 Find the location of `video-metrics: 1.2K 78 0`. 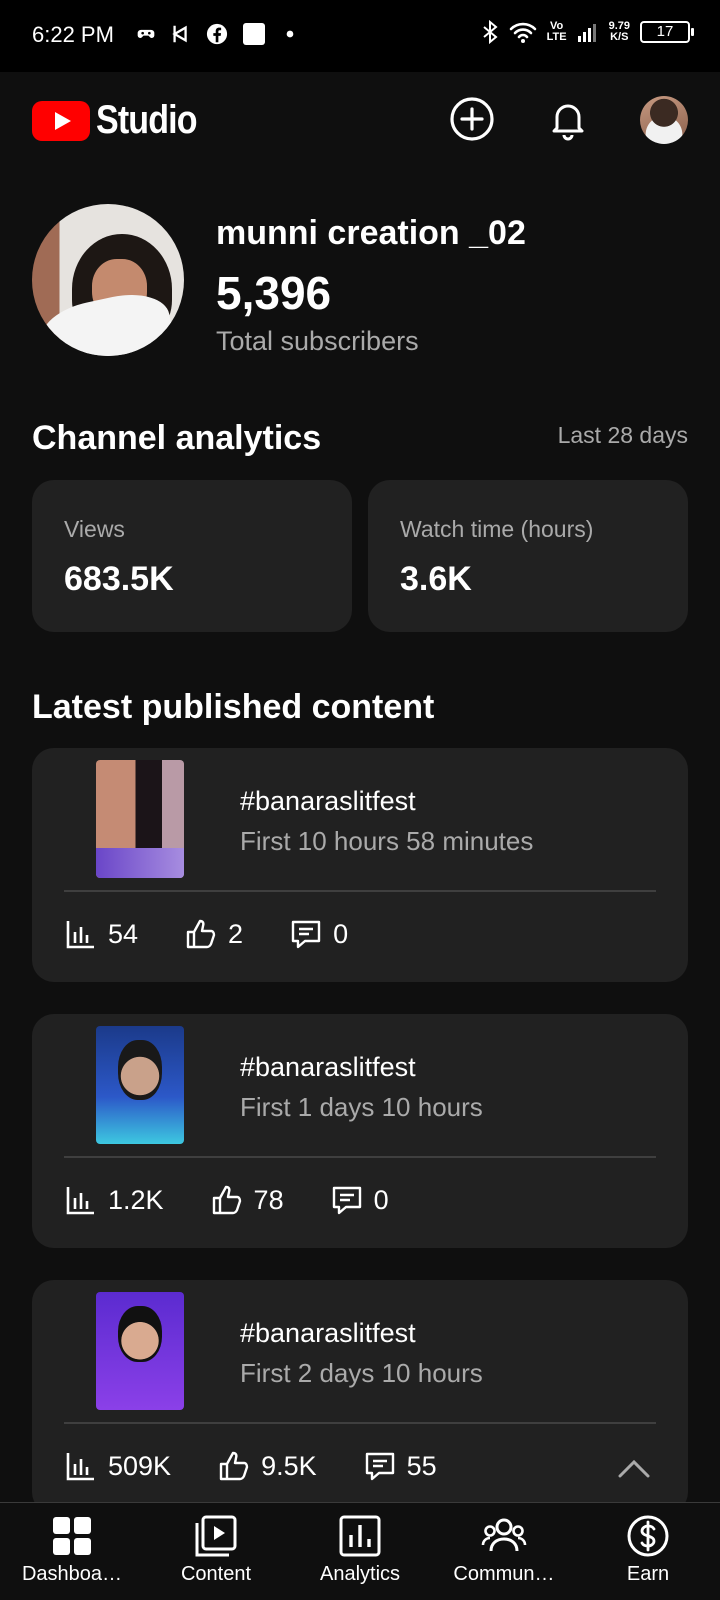

video-metrics: 1.2K 78 0 is located at coordinates (249, 1200).